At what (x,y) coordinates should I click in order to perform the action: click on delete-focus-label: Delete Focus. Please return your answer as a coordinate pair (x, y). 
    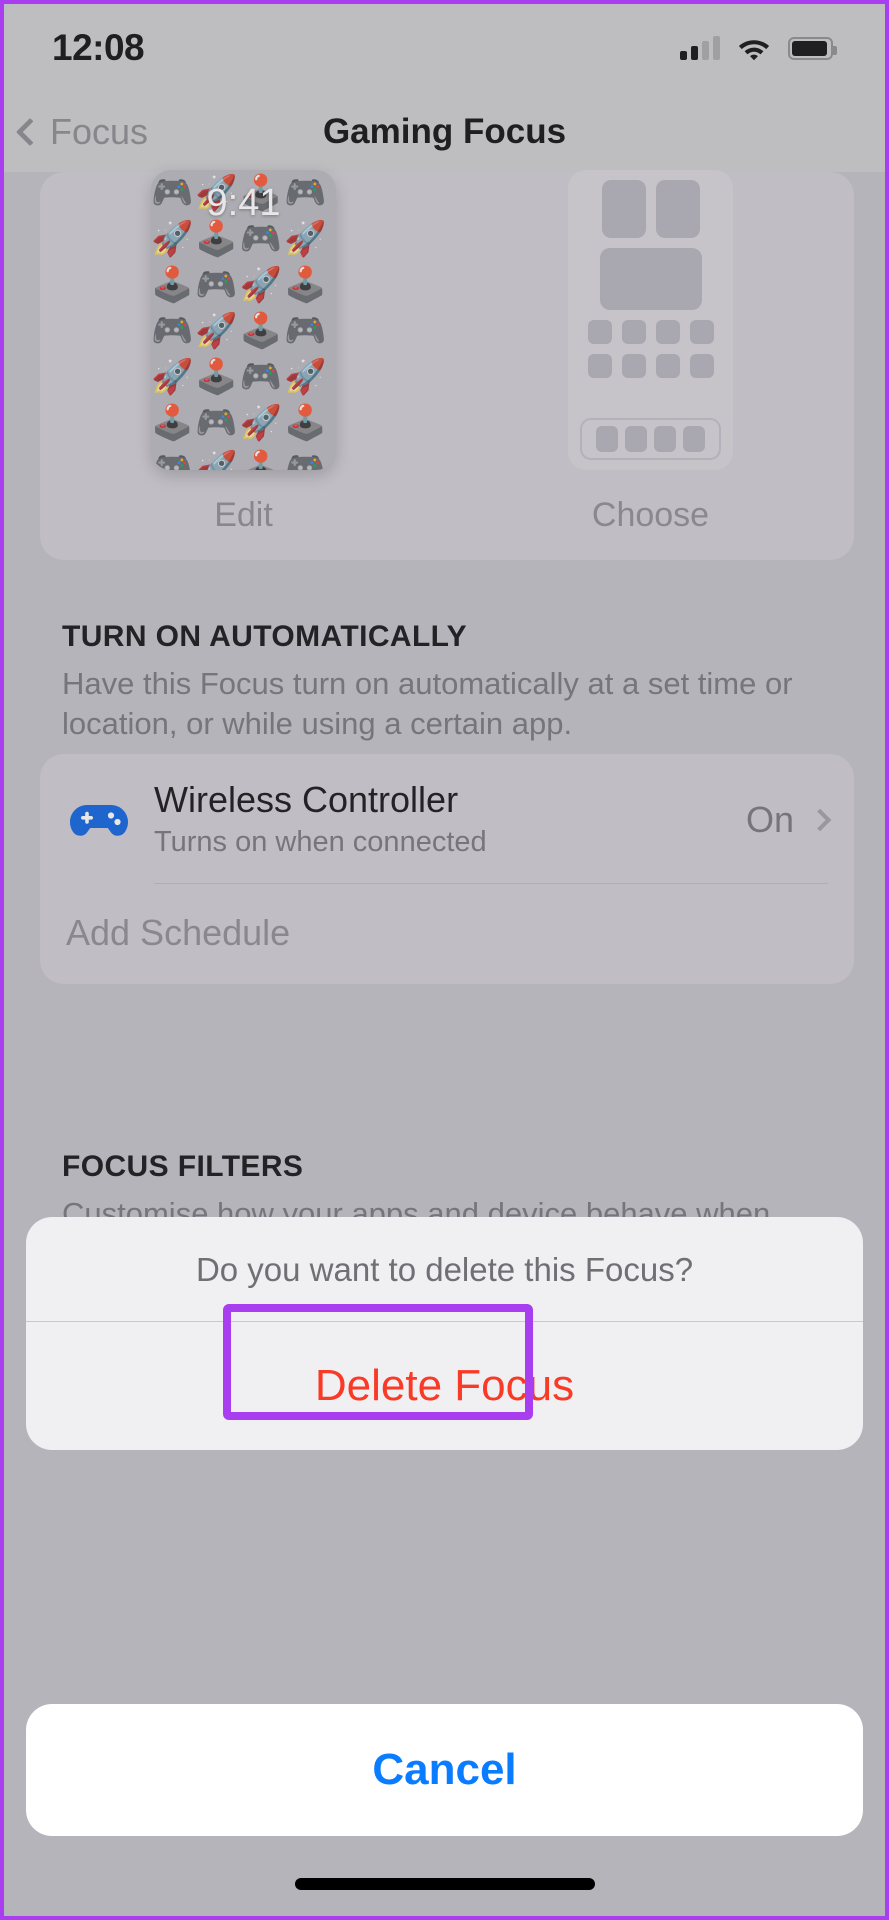
    Looking at the image, I should click on (444, 1385).